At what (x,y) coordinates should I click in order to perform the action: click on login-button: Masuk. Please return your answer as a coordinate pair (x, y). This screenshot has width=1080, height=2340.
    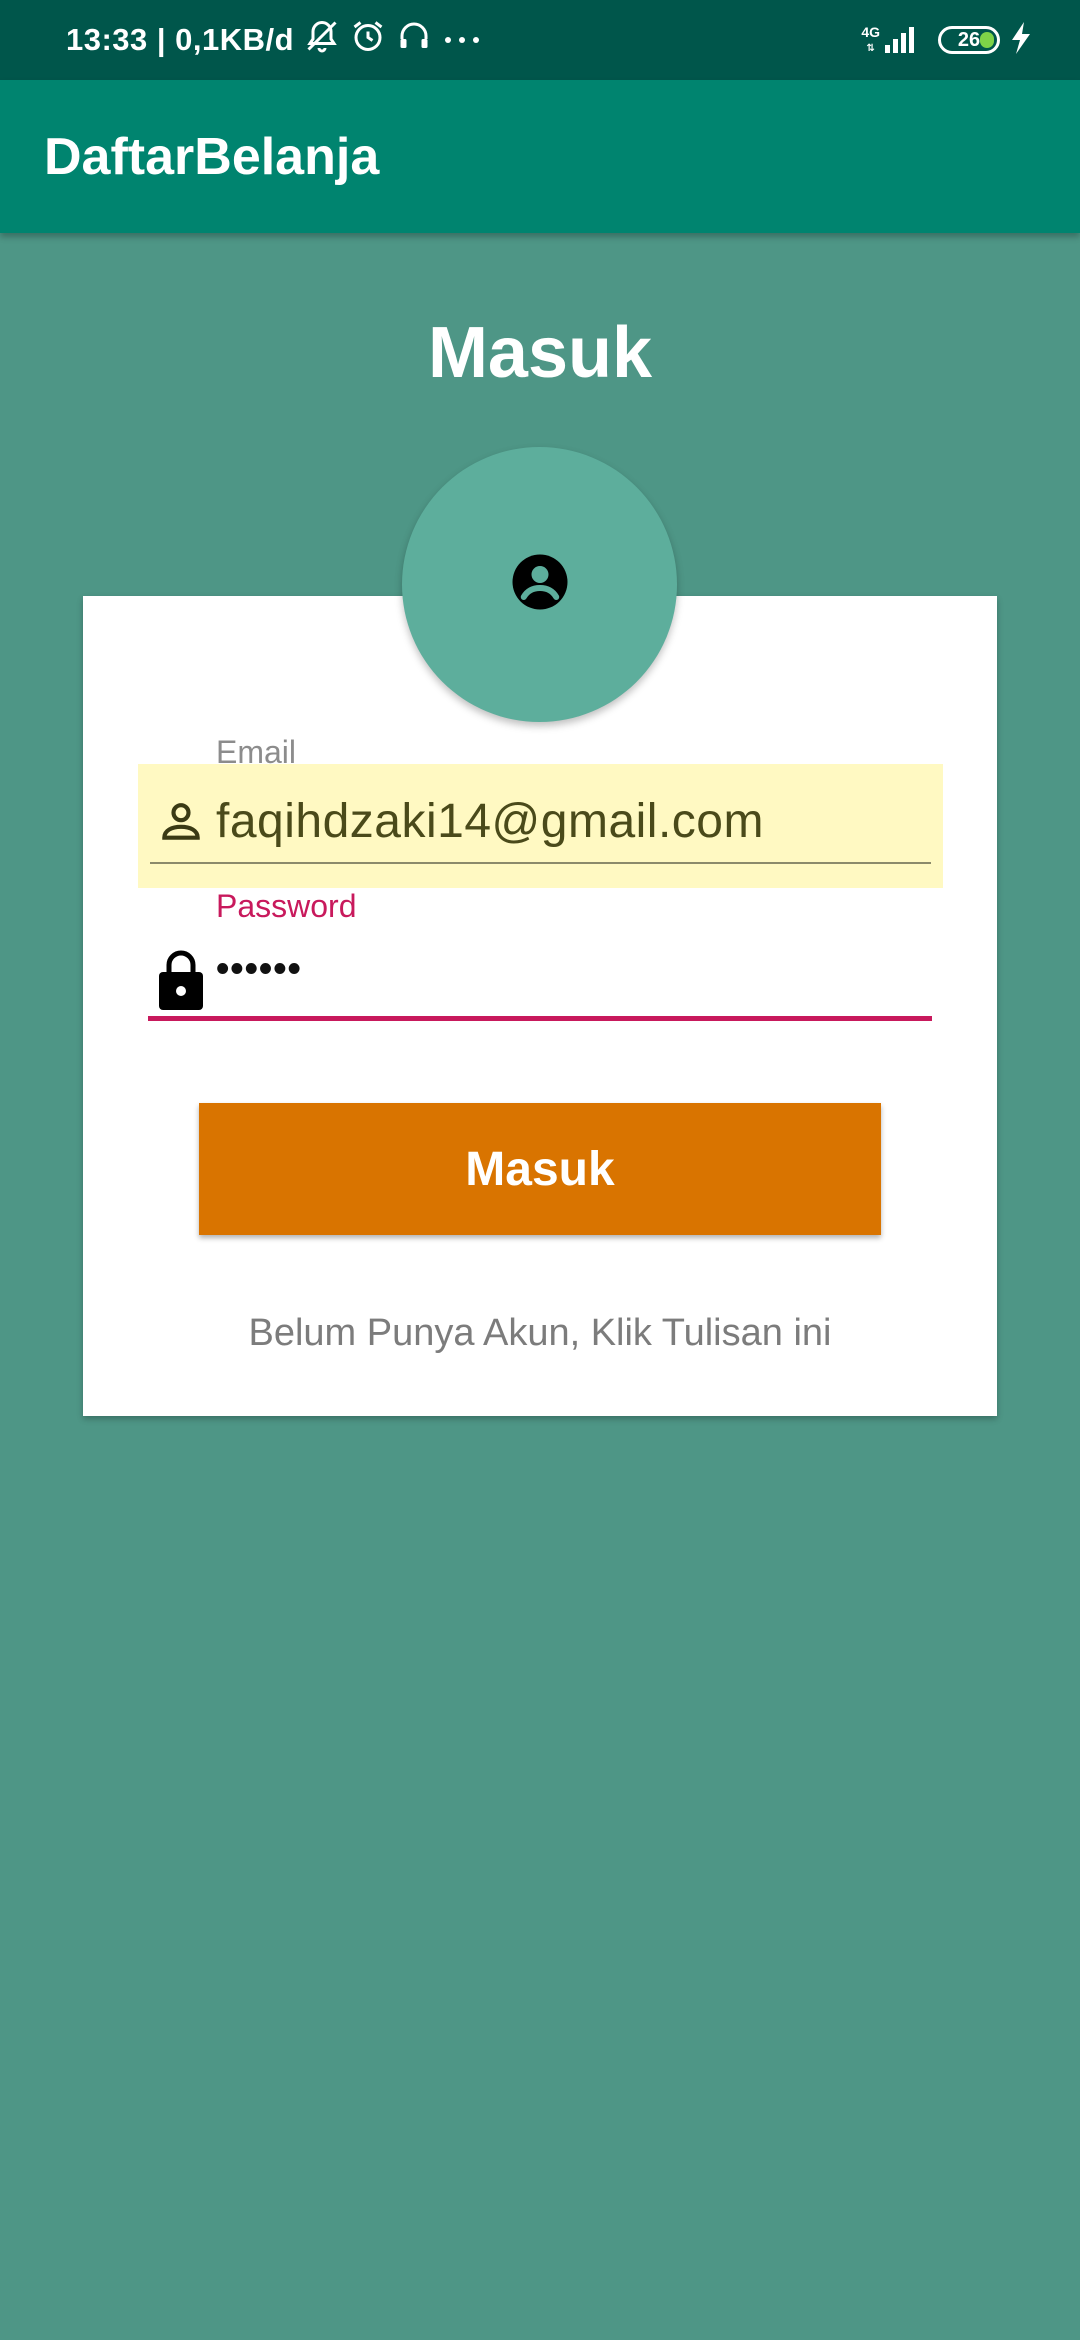
    Looking at the image, I should click on (540, 1169).